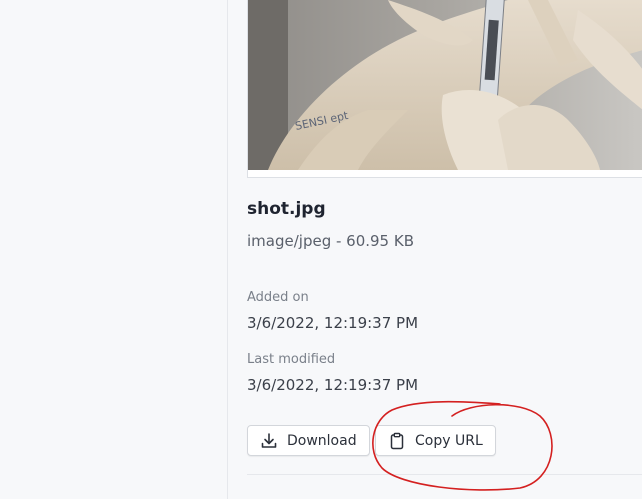 The image size is (642, 499). What do you see at coordinates (449, 440) in the screenshot?
I see `copy-url-button-label: Copy URL` at bounding box center [449, 440].